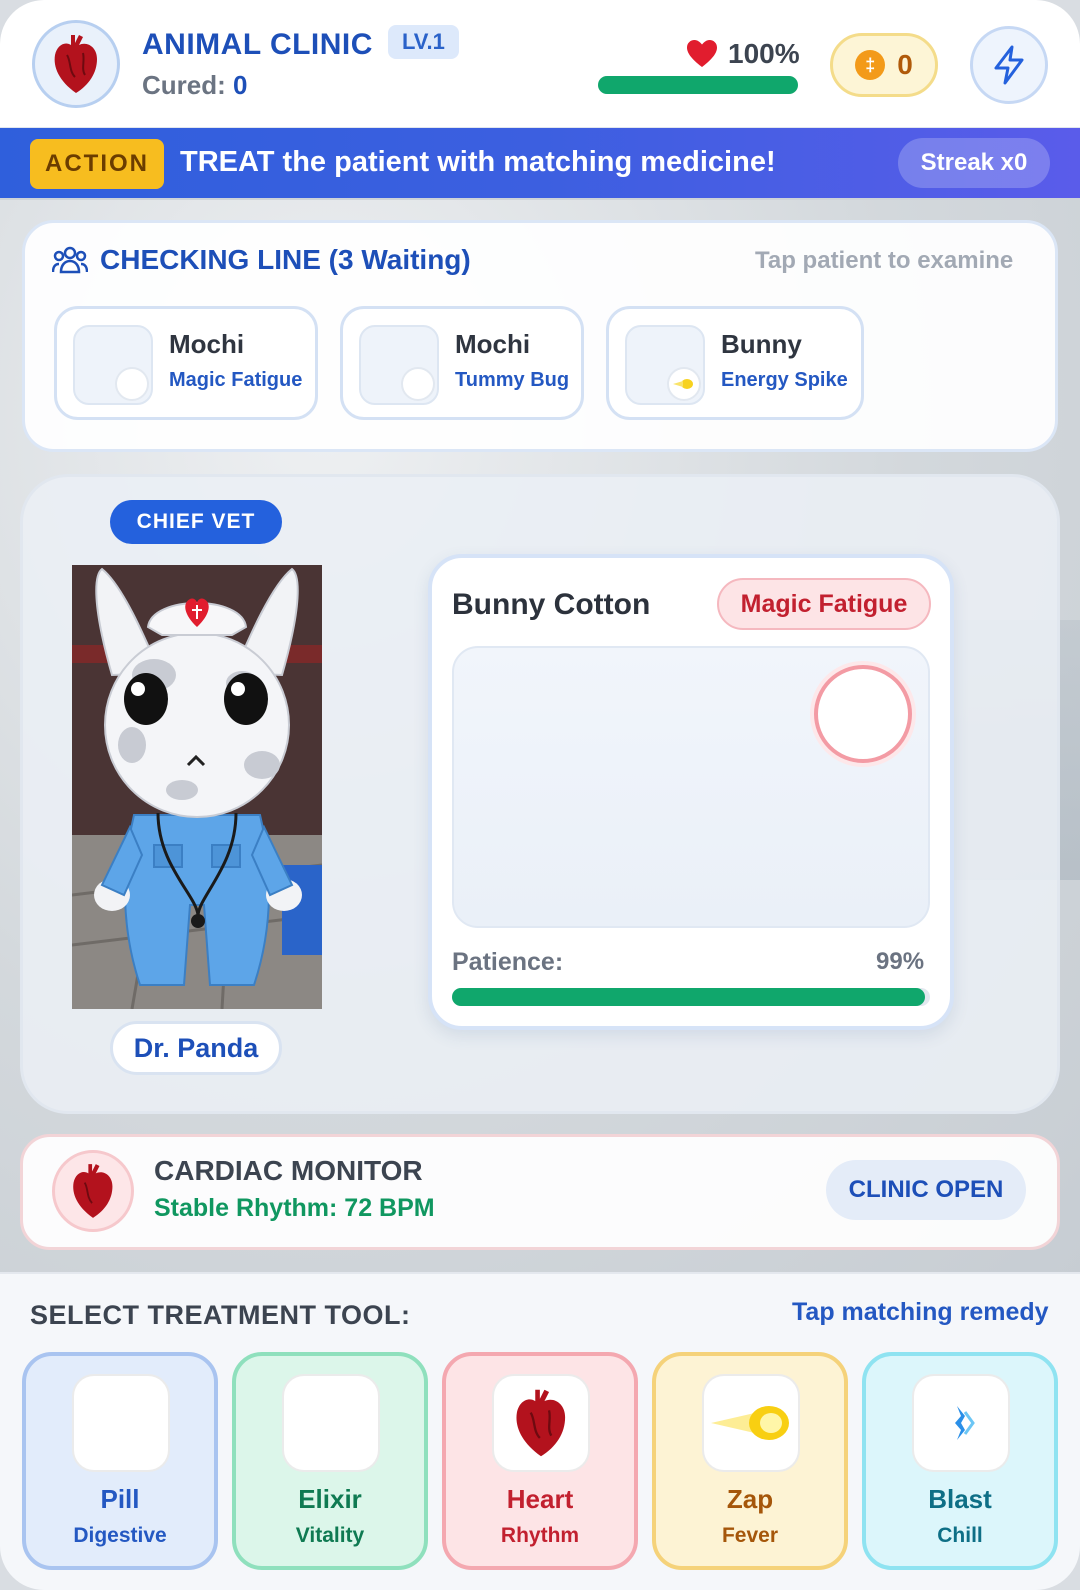  What do you see at coordinates (285, 259) in the screenshot?
I see `checking-line-label: CHECKING LINE (3 Waiting)` at bounding box center [285, 259].